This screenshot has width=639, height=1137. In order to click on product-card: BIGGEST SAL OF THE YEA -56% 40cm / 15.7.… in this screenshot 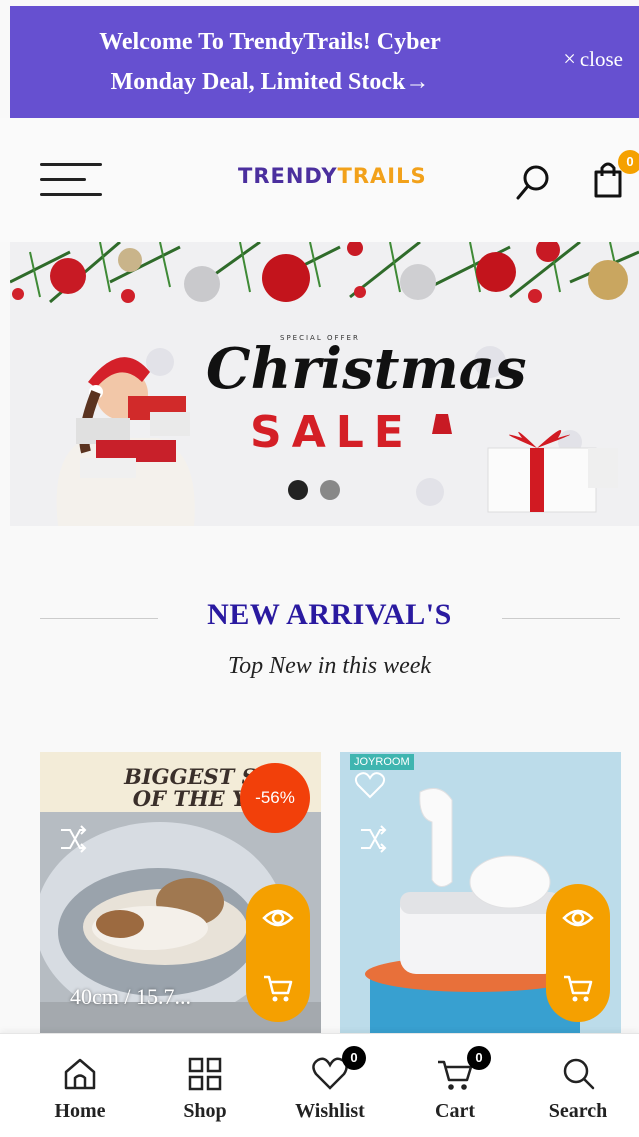, I will do `click(180, 894)`.